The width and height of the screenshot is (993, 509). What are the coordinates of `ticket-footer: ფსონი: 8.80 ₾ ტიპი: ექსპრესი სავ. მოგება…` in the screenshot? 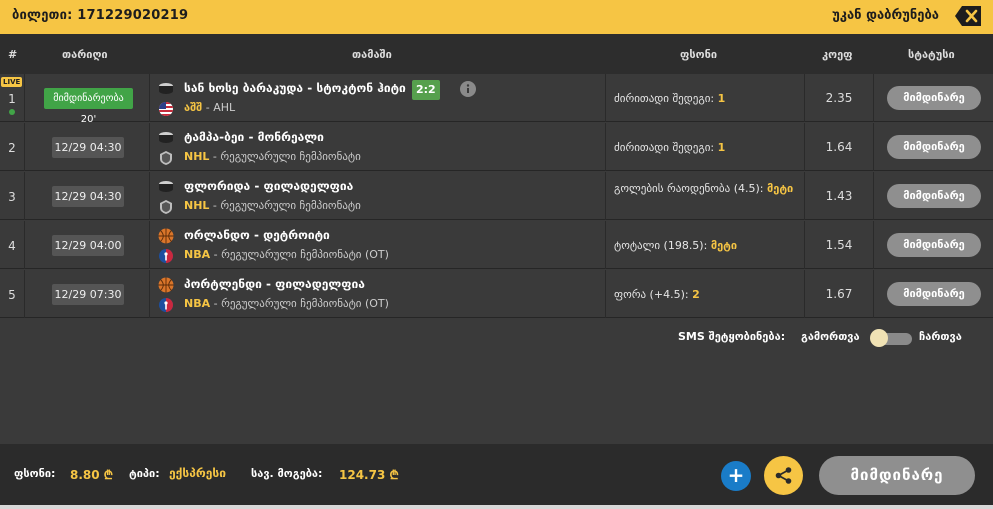 It's located at (496, 476).